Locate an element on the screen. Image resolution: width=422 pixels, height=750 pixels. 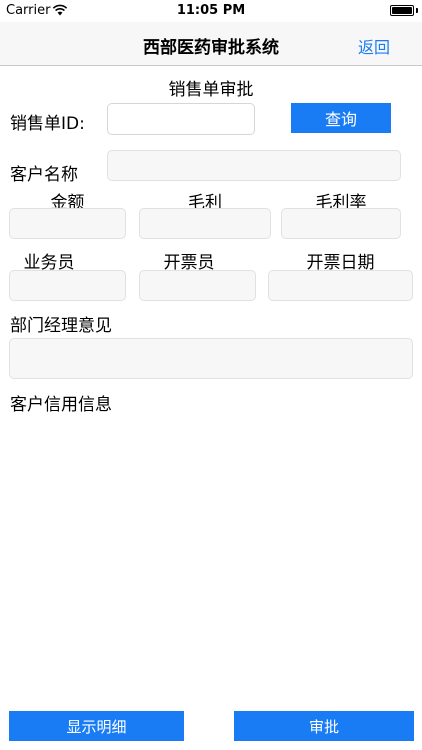
customer-name-field is located at coordinates (254, 165).